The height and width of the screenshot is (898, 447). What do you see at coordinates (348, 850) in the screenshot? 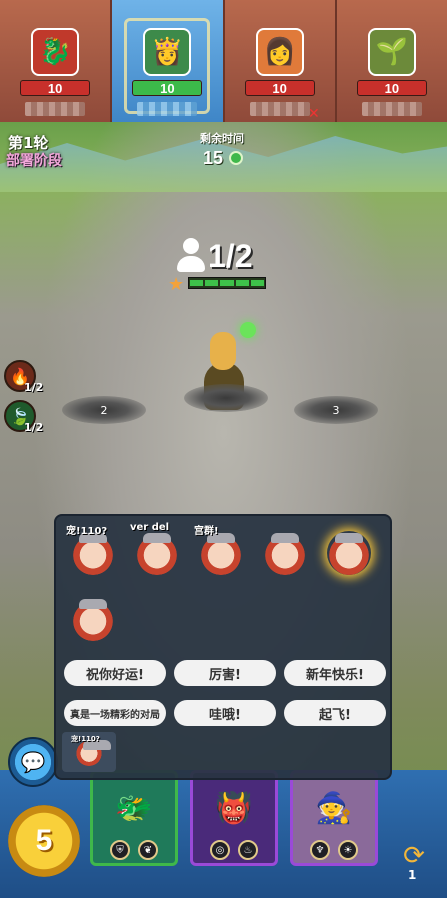
I see `sun-icon: ☀` at bounding box center [348, 850].